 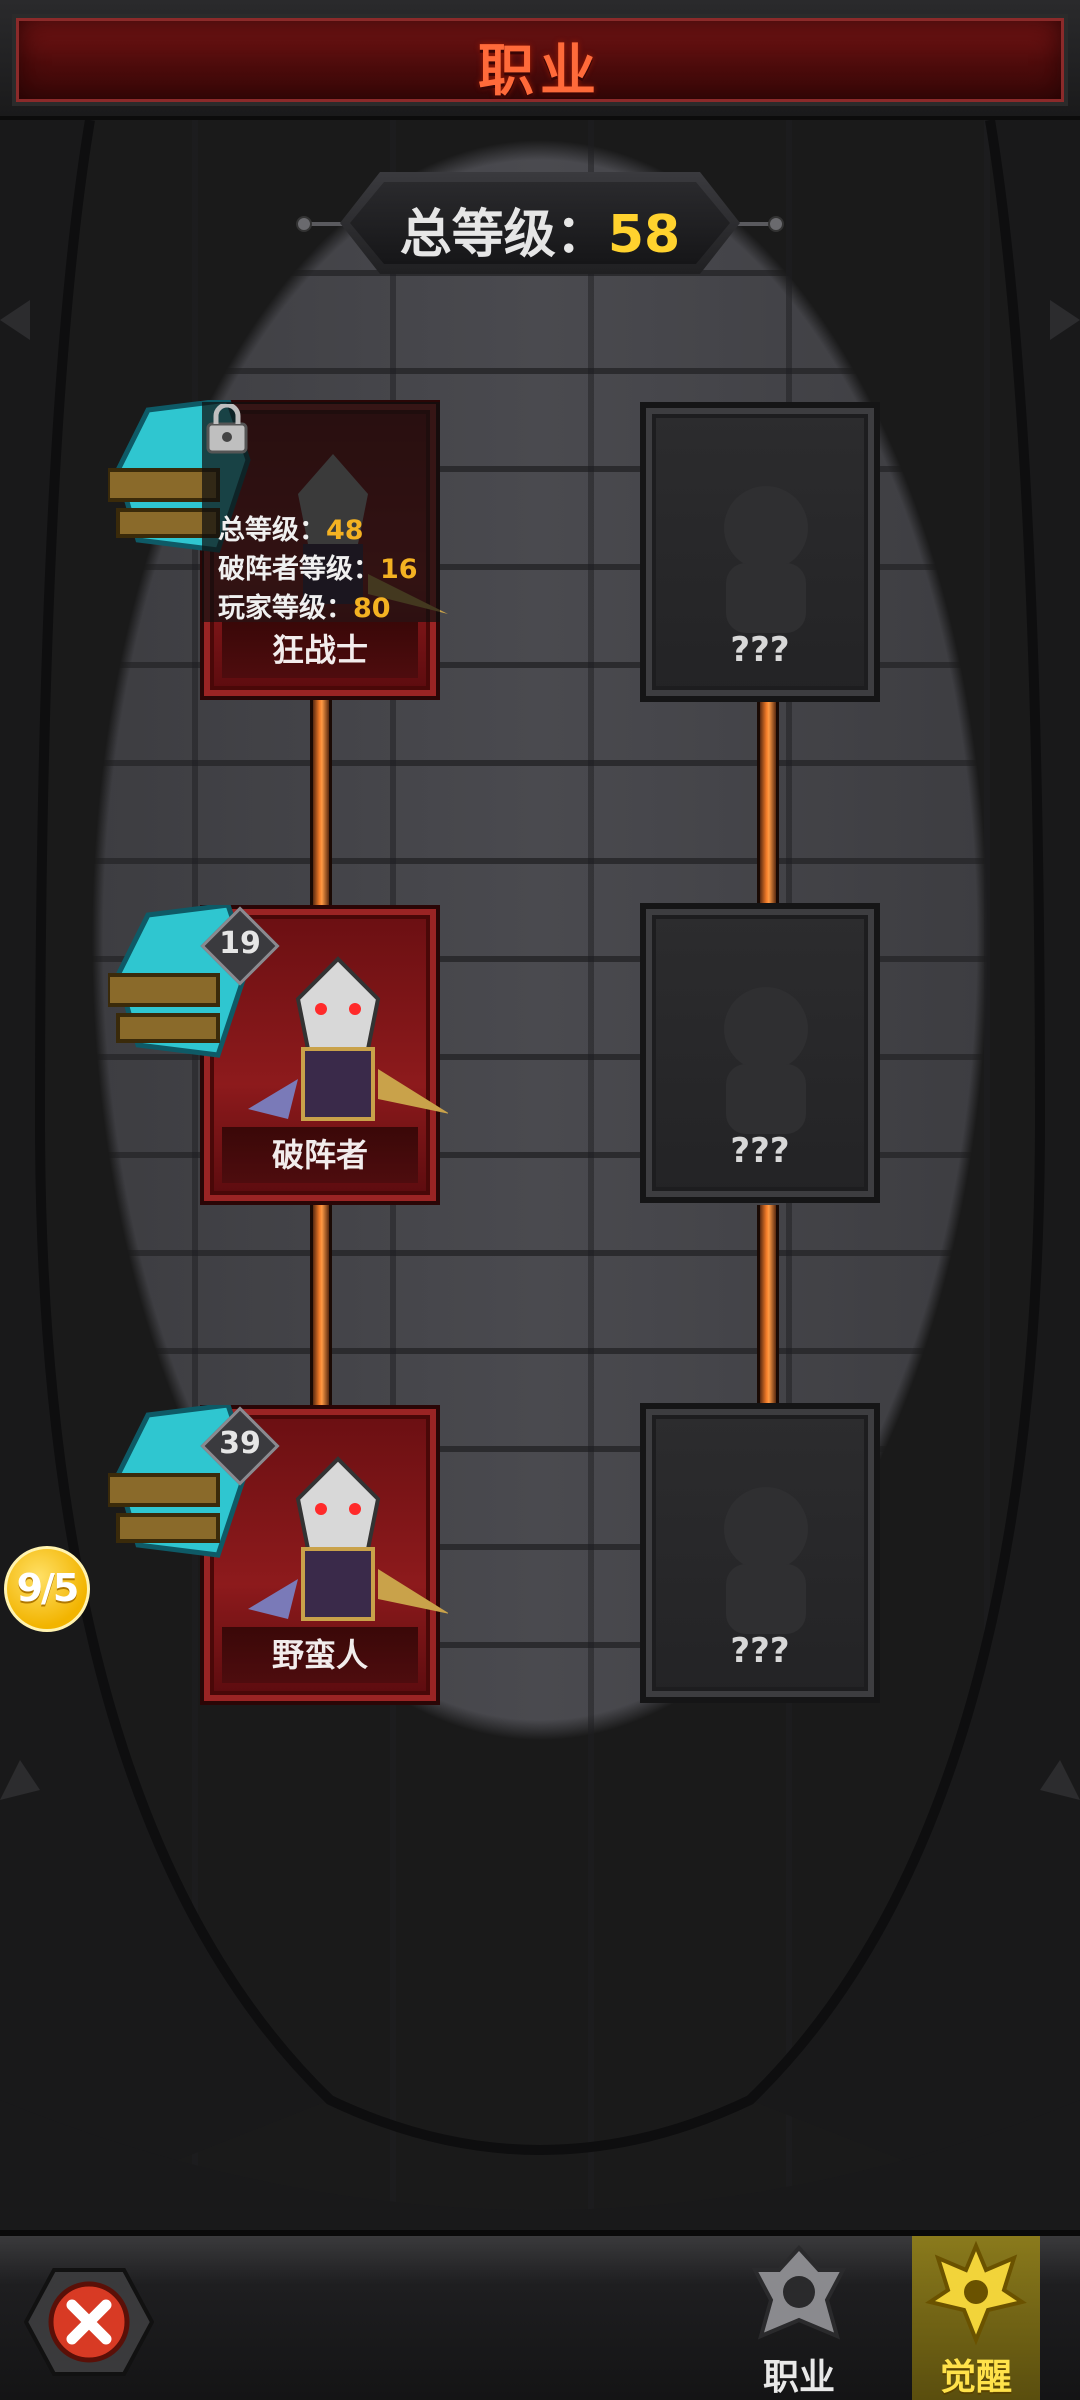 I want to click on total-level: 总等级：58, so click(x=540, y=229).